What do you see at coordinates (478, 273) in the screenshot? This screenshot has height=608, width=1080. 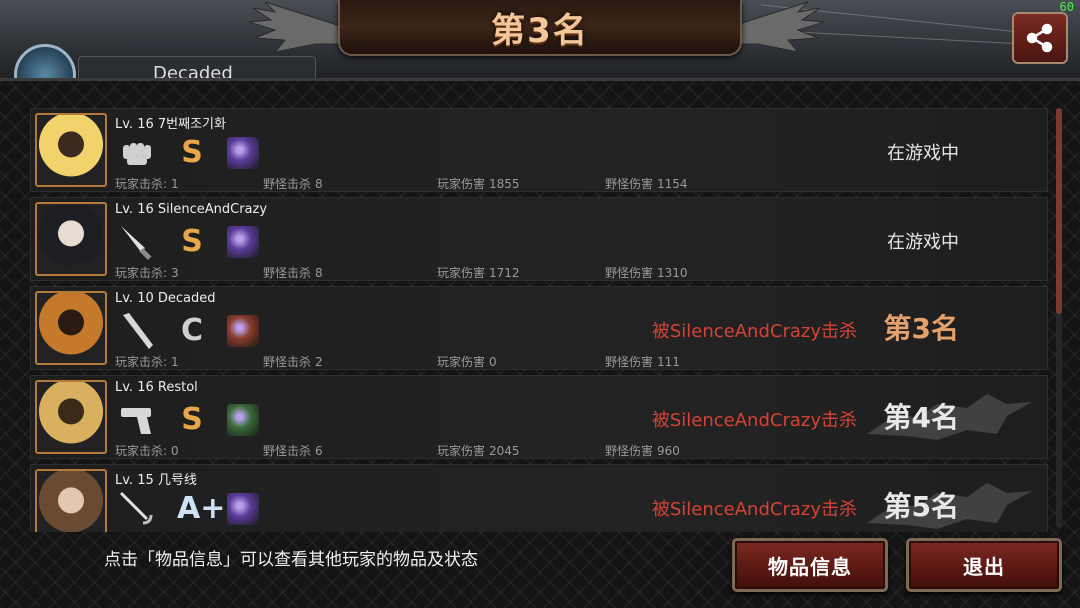 I see `player-damage: 玩家伤害 1712` at bounding box center [478, 273].